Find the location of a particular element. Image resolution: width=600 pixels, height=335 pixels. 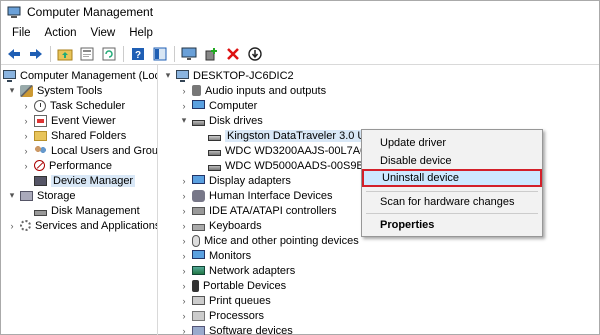

device-category-display: › Display adapters is located at coordinates (235, 180).